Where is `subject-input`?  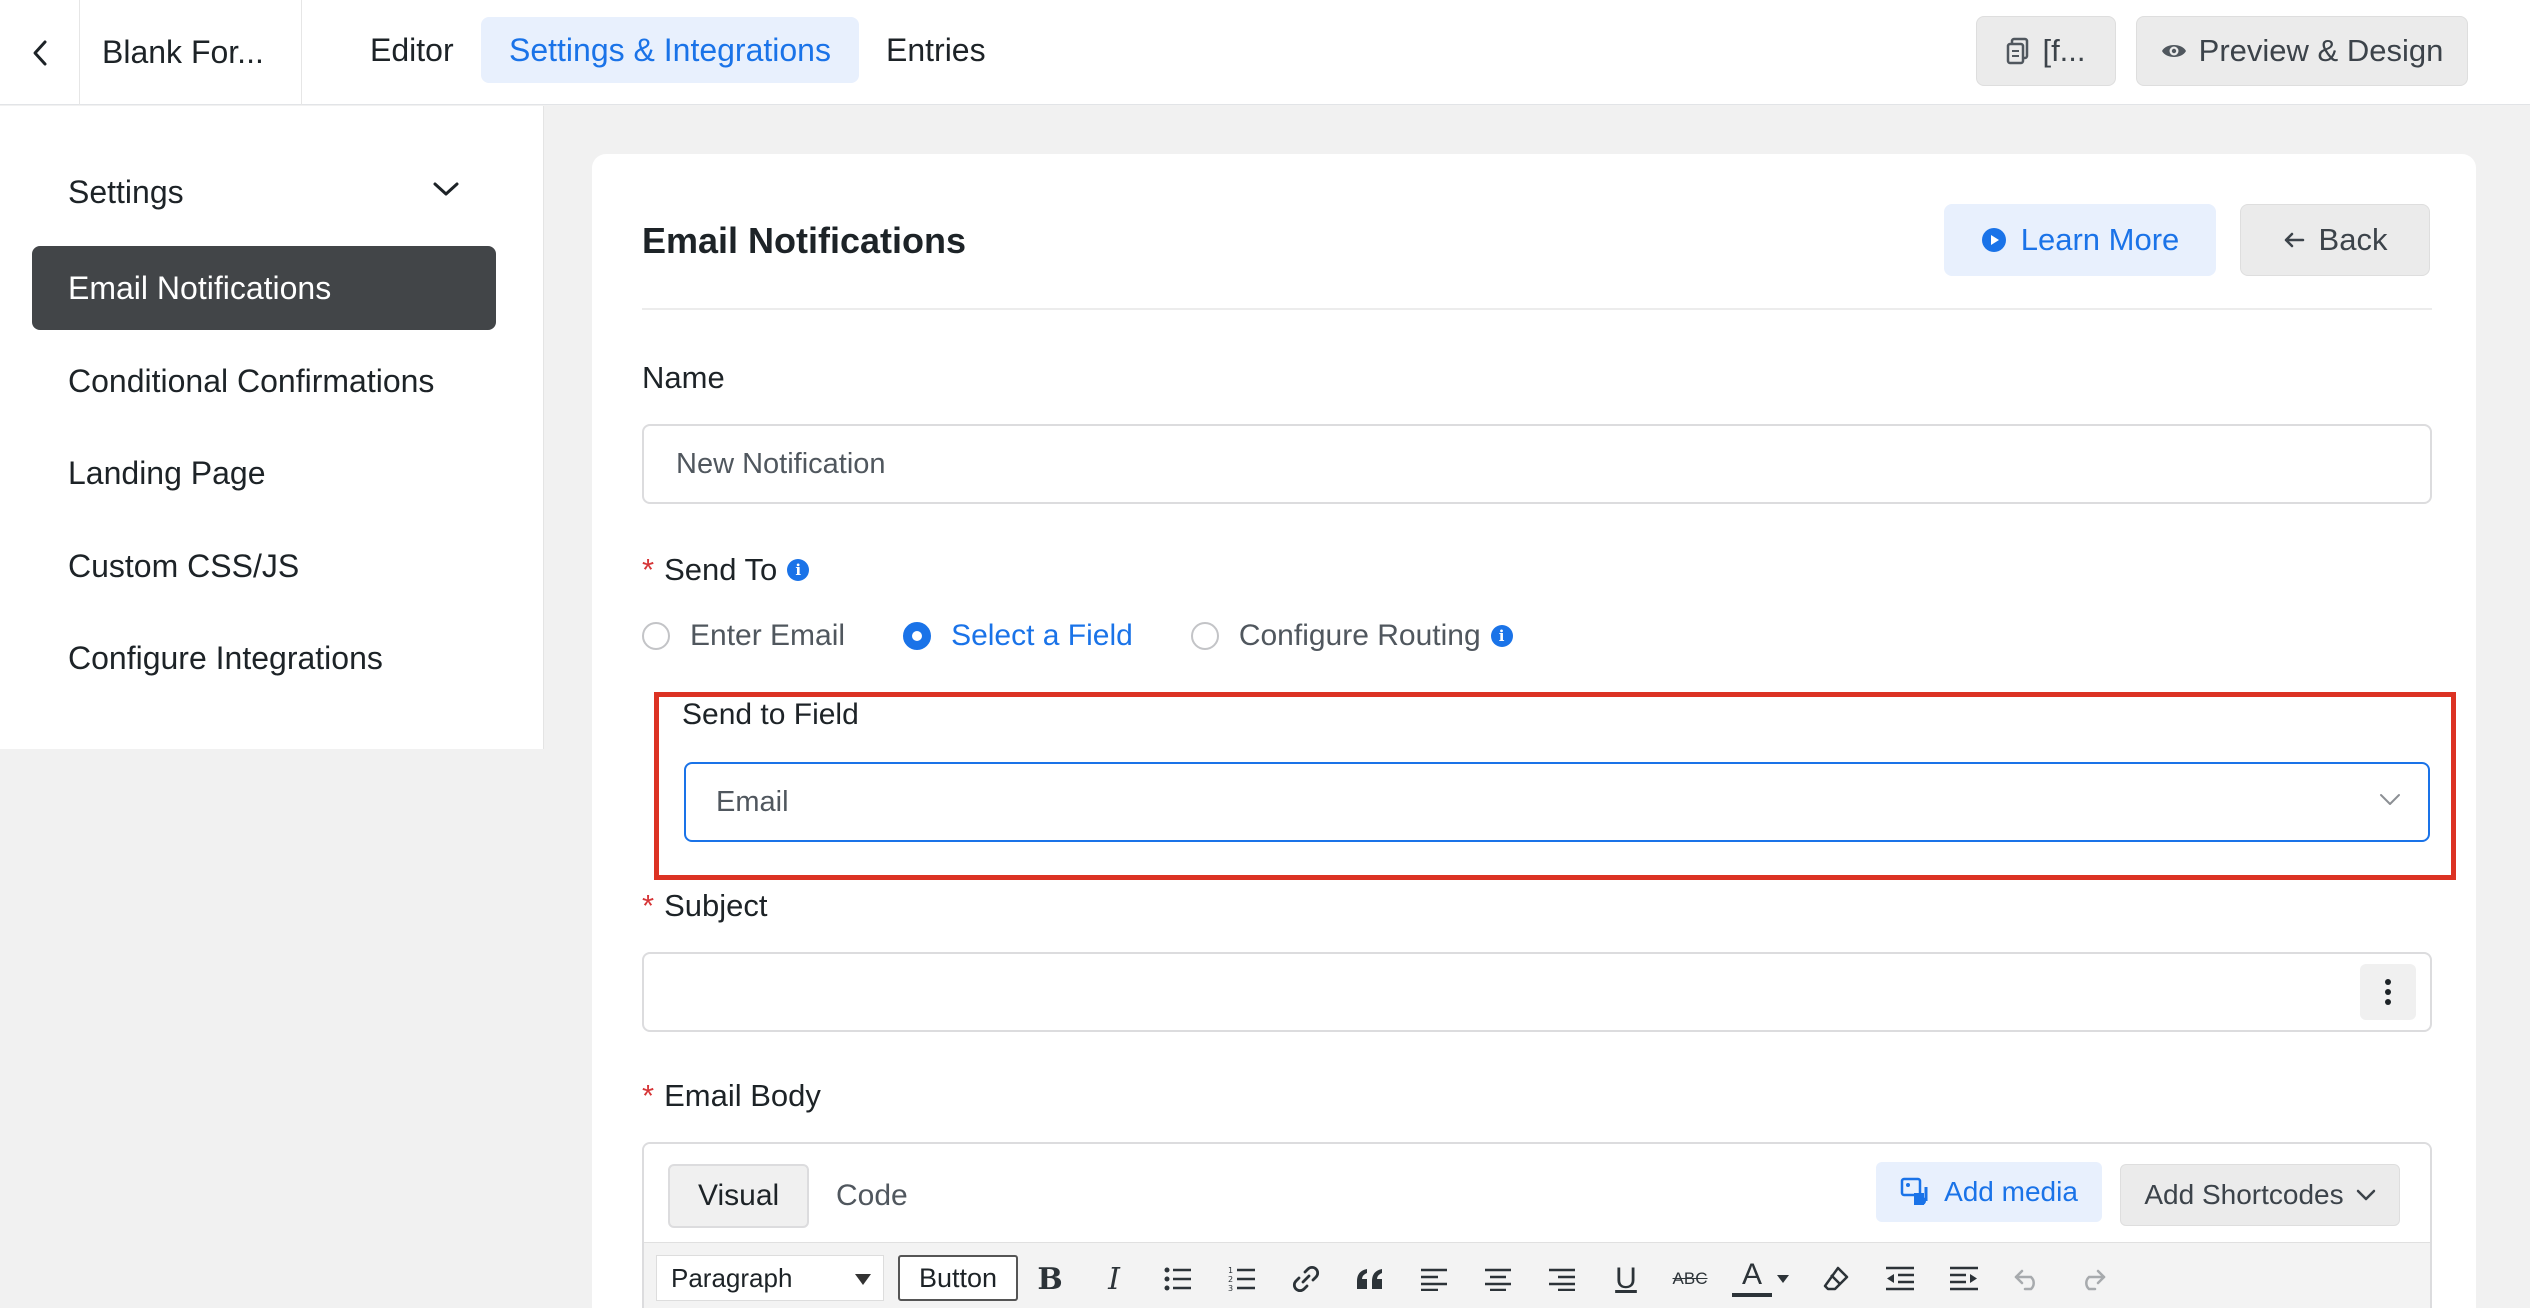
subject-input is located at coordinates (1537, 992).